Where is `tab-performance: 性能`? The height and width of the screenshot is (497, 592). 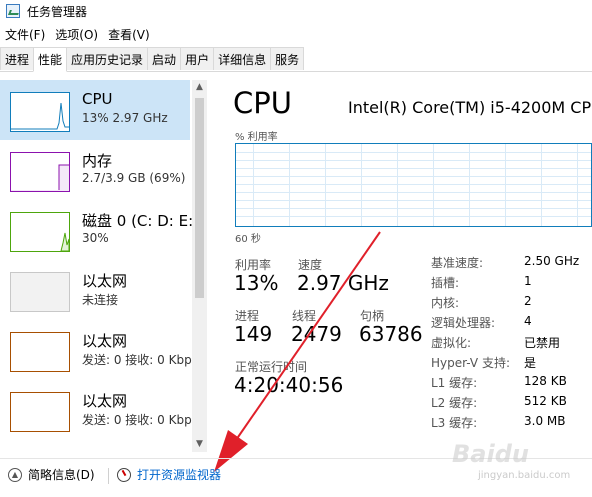 tab-performance: 性能 is located at coordinates (50, 59).